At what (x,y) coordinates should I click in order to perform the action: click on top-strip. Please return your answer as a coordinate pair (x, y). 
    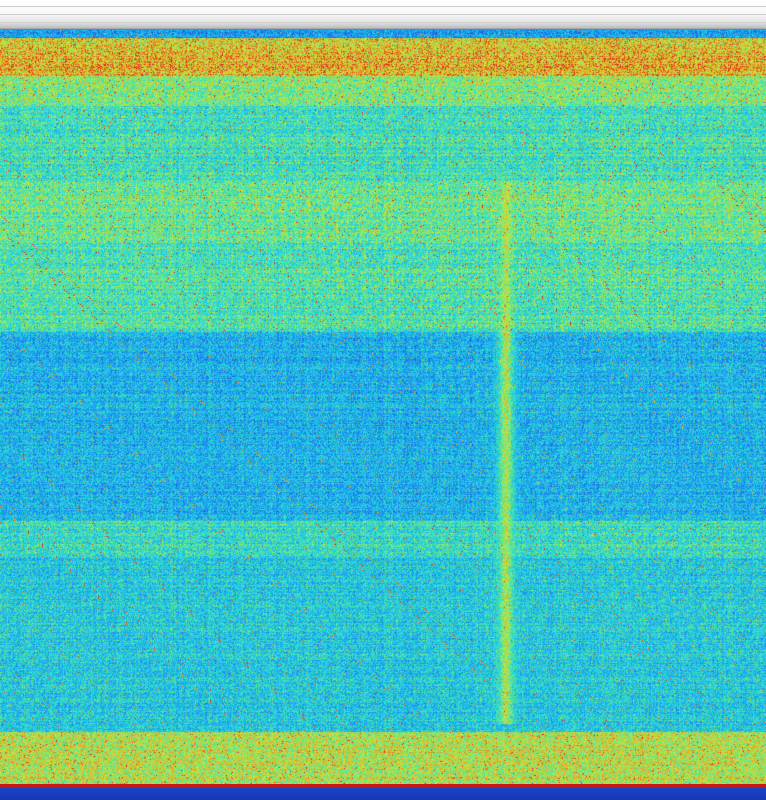
    Looking at the image, I should click on (383, 15).